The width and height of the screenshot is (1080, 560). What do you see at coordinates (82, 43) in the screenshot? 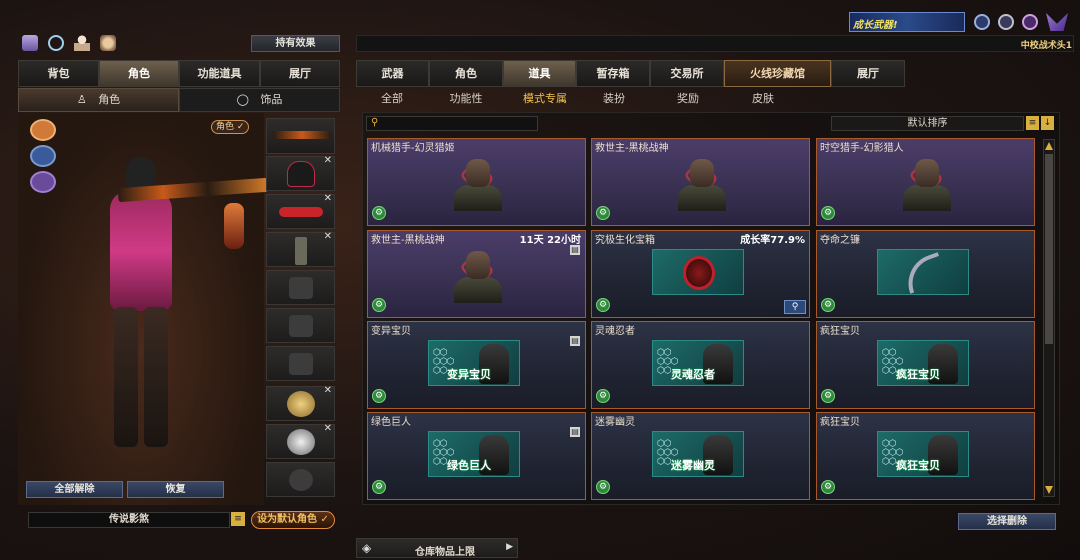
I see `figure-icon` at bounding box center [82, 43].